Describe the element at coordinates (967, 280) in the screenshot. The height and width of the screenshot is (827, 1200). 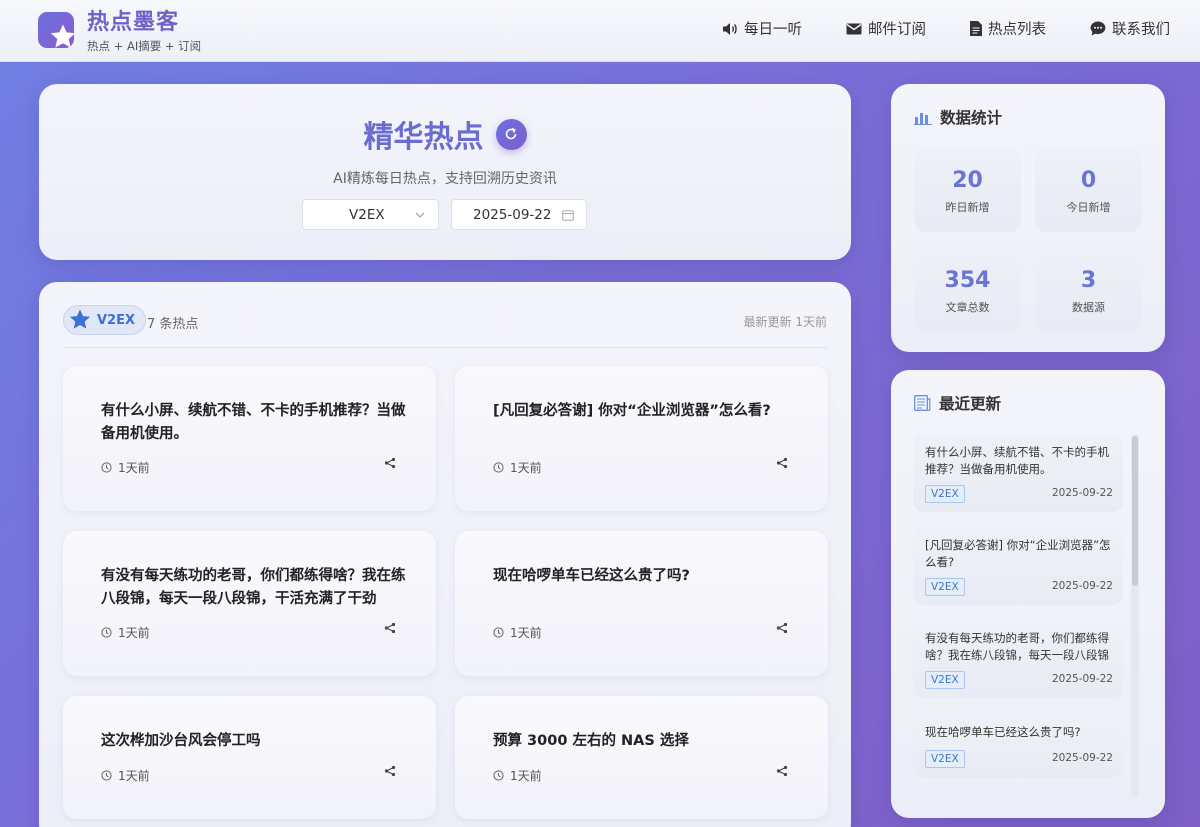
I see `stat-value: 354` at that location.